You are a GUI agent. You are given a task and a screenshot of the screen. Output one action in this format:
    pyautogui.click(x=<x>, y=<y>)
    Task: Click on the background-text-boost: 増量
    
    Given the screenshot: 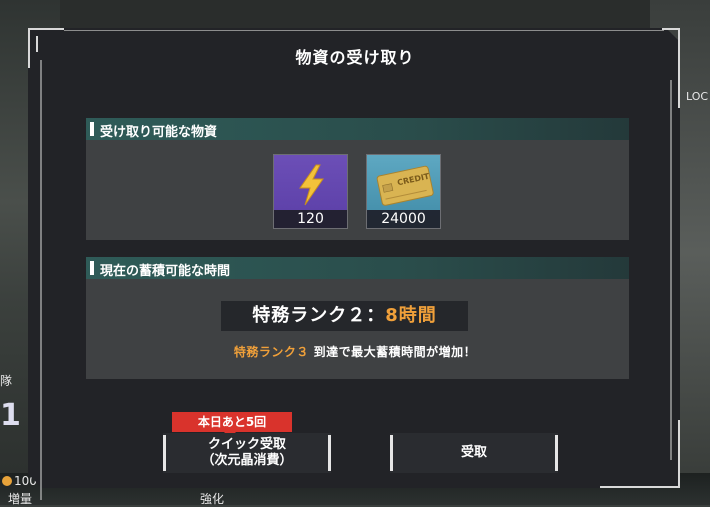 What is the action you would take?
    pyautogui.click(x=20, y=499)
    